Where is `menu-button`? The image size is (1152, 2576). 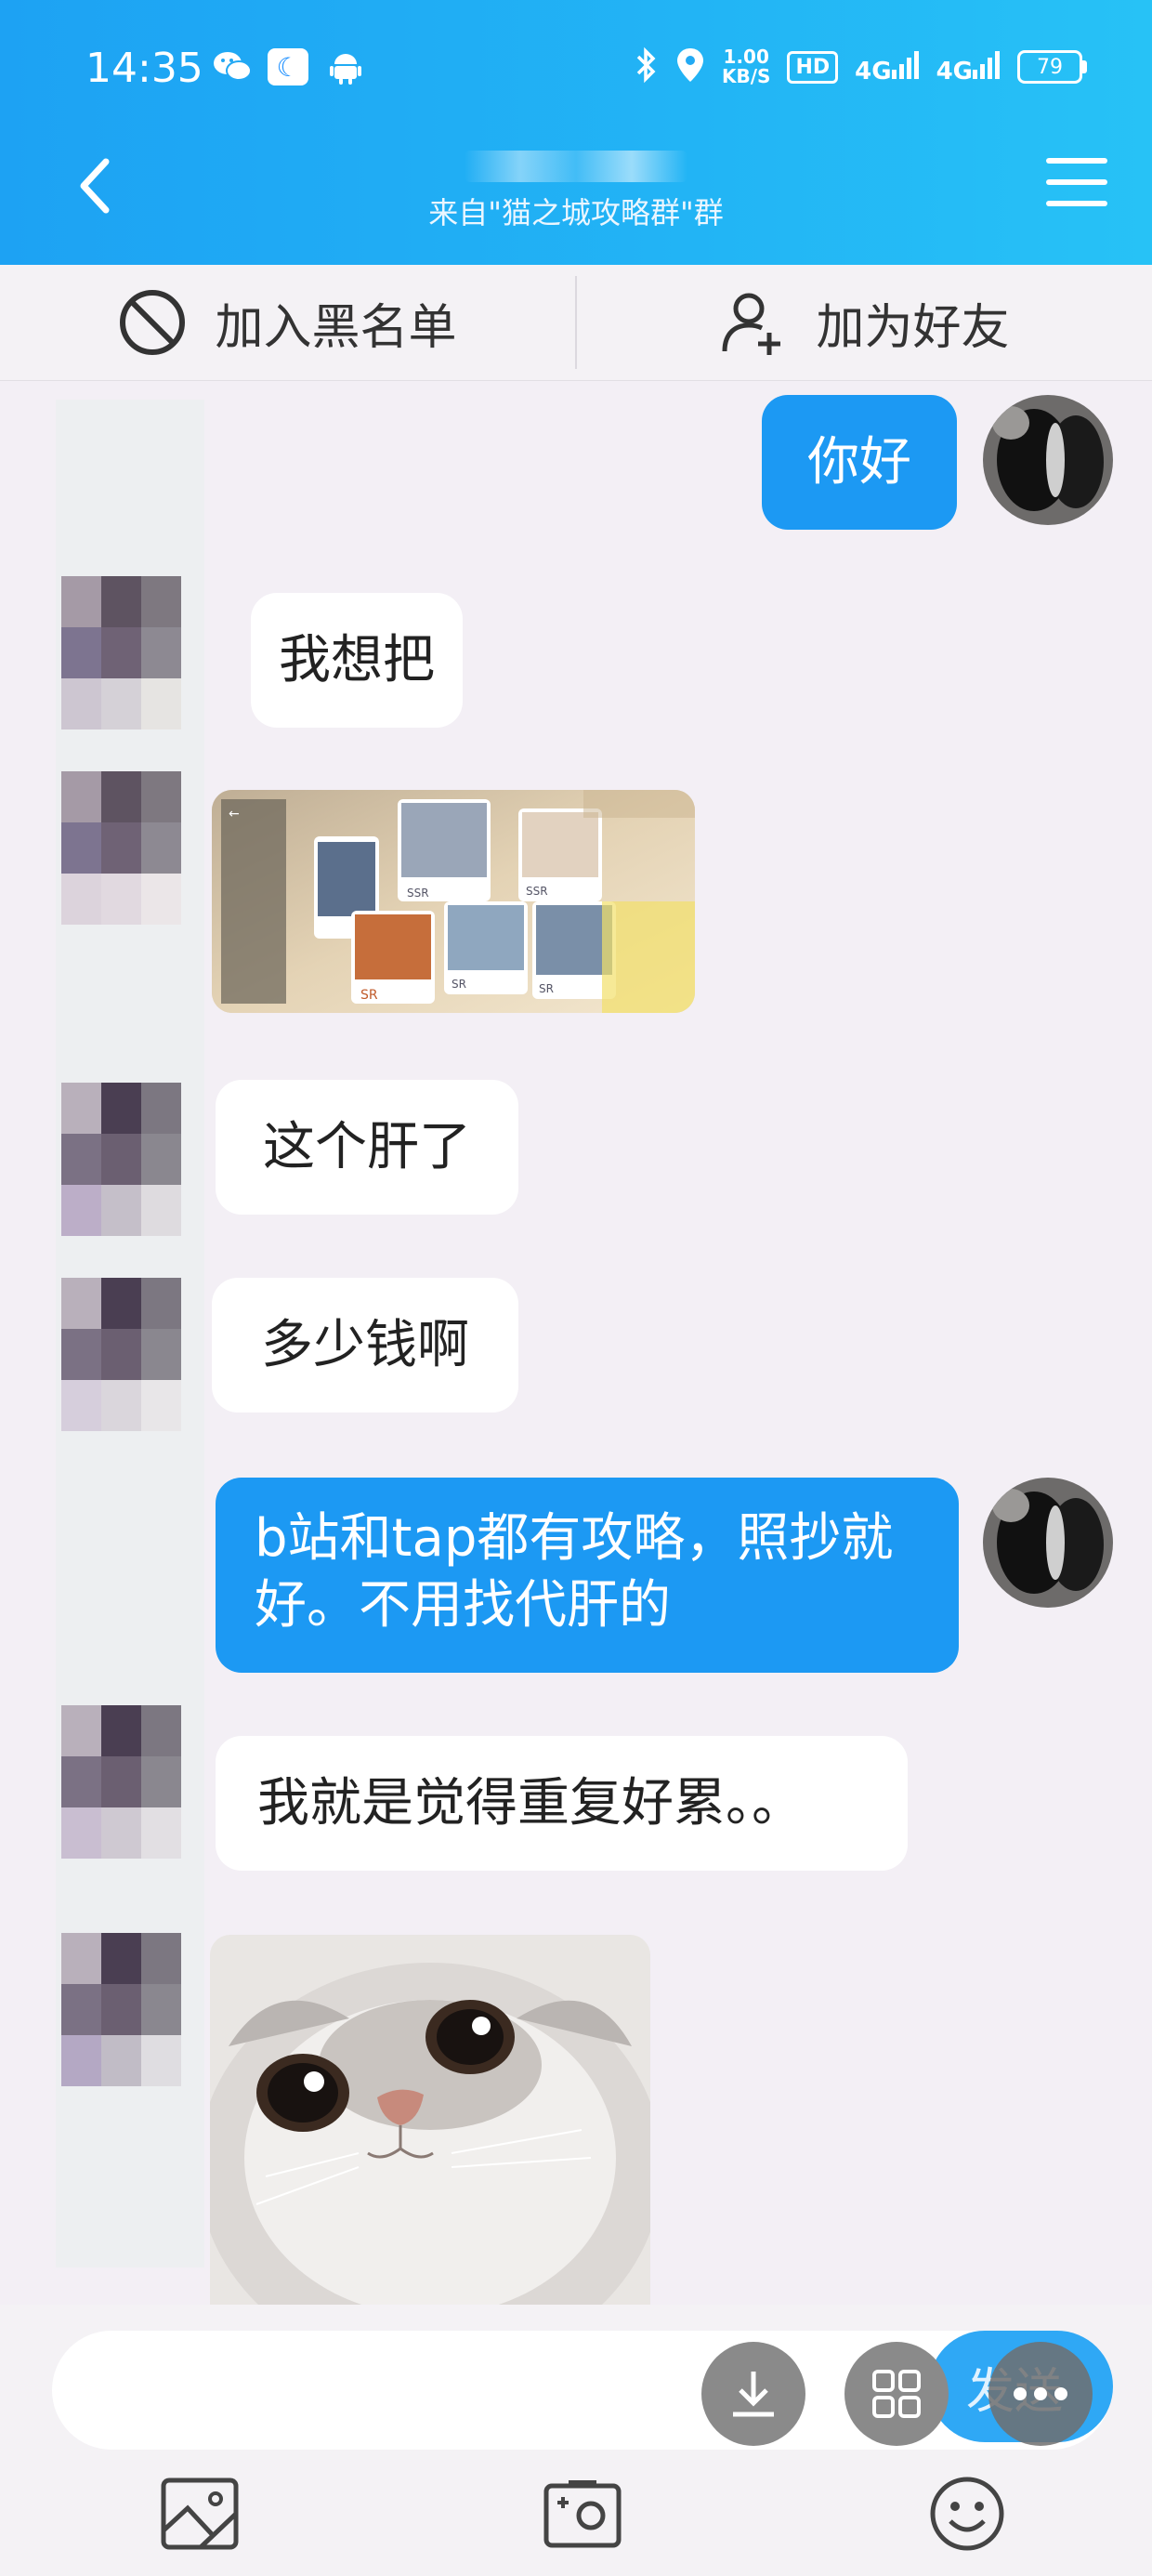
menu-button is located at coordinates (1076, 184).